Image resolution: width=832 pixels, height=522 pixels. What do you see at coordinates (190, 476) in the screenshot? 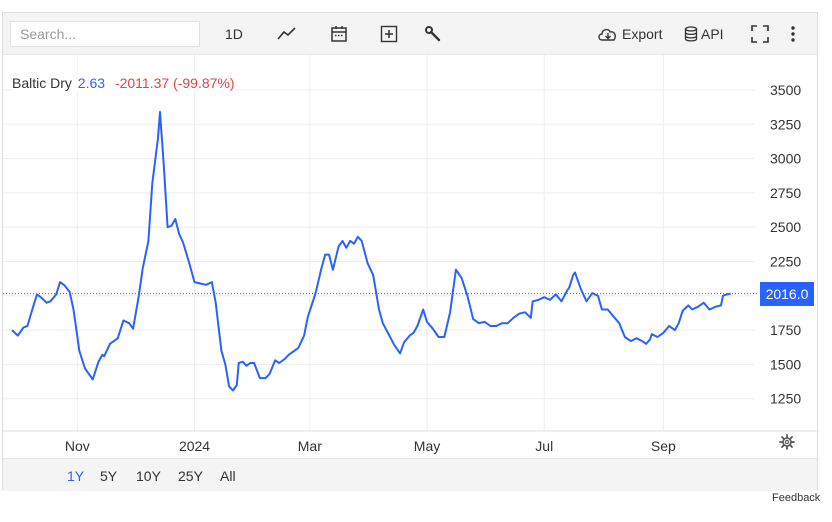
I see `range-button-25y: 25Y` at bounding box center [190, 476].